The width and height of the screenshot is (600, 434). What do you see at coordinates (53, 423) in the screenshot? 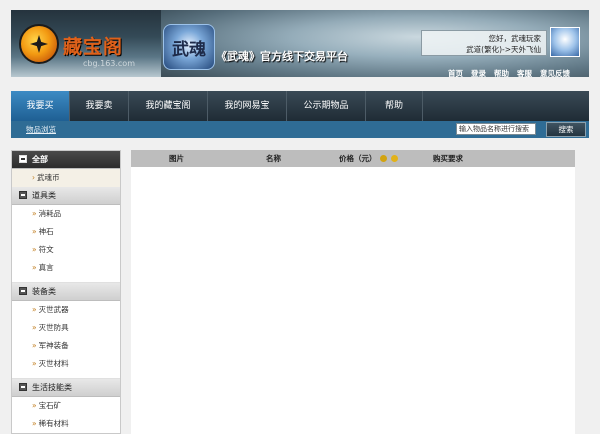
I see `sidebar-item-label: 稀有材料` at bounding box center [53, 423].